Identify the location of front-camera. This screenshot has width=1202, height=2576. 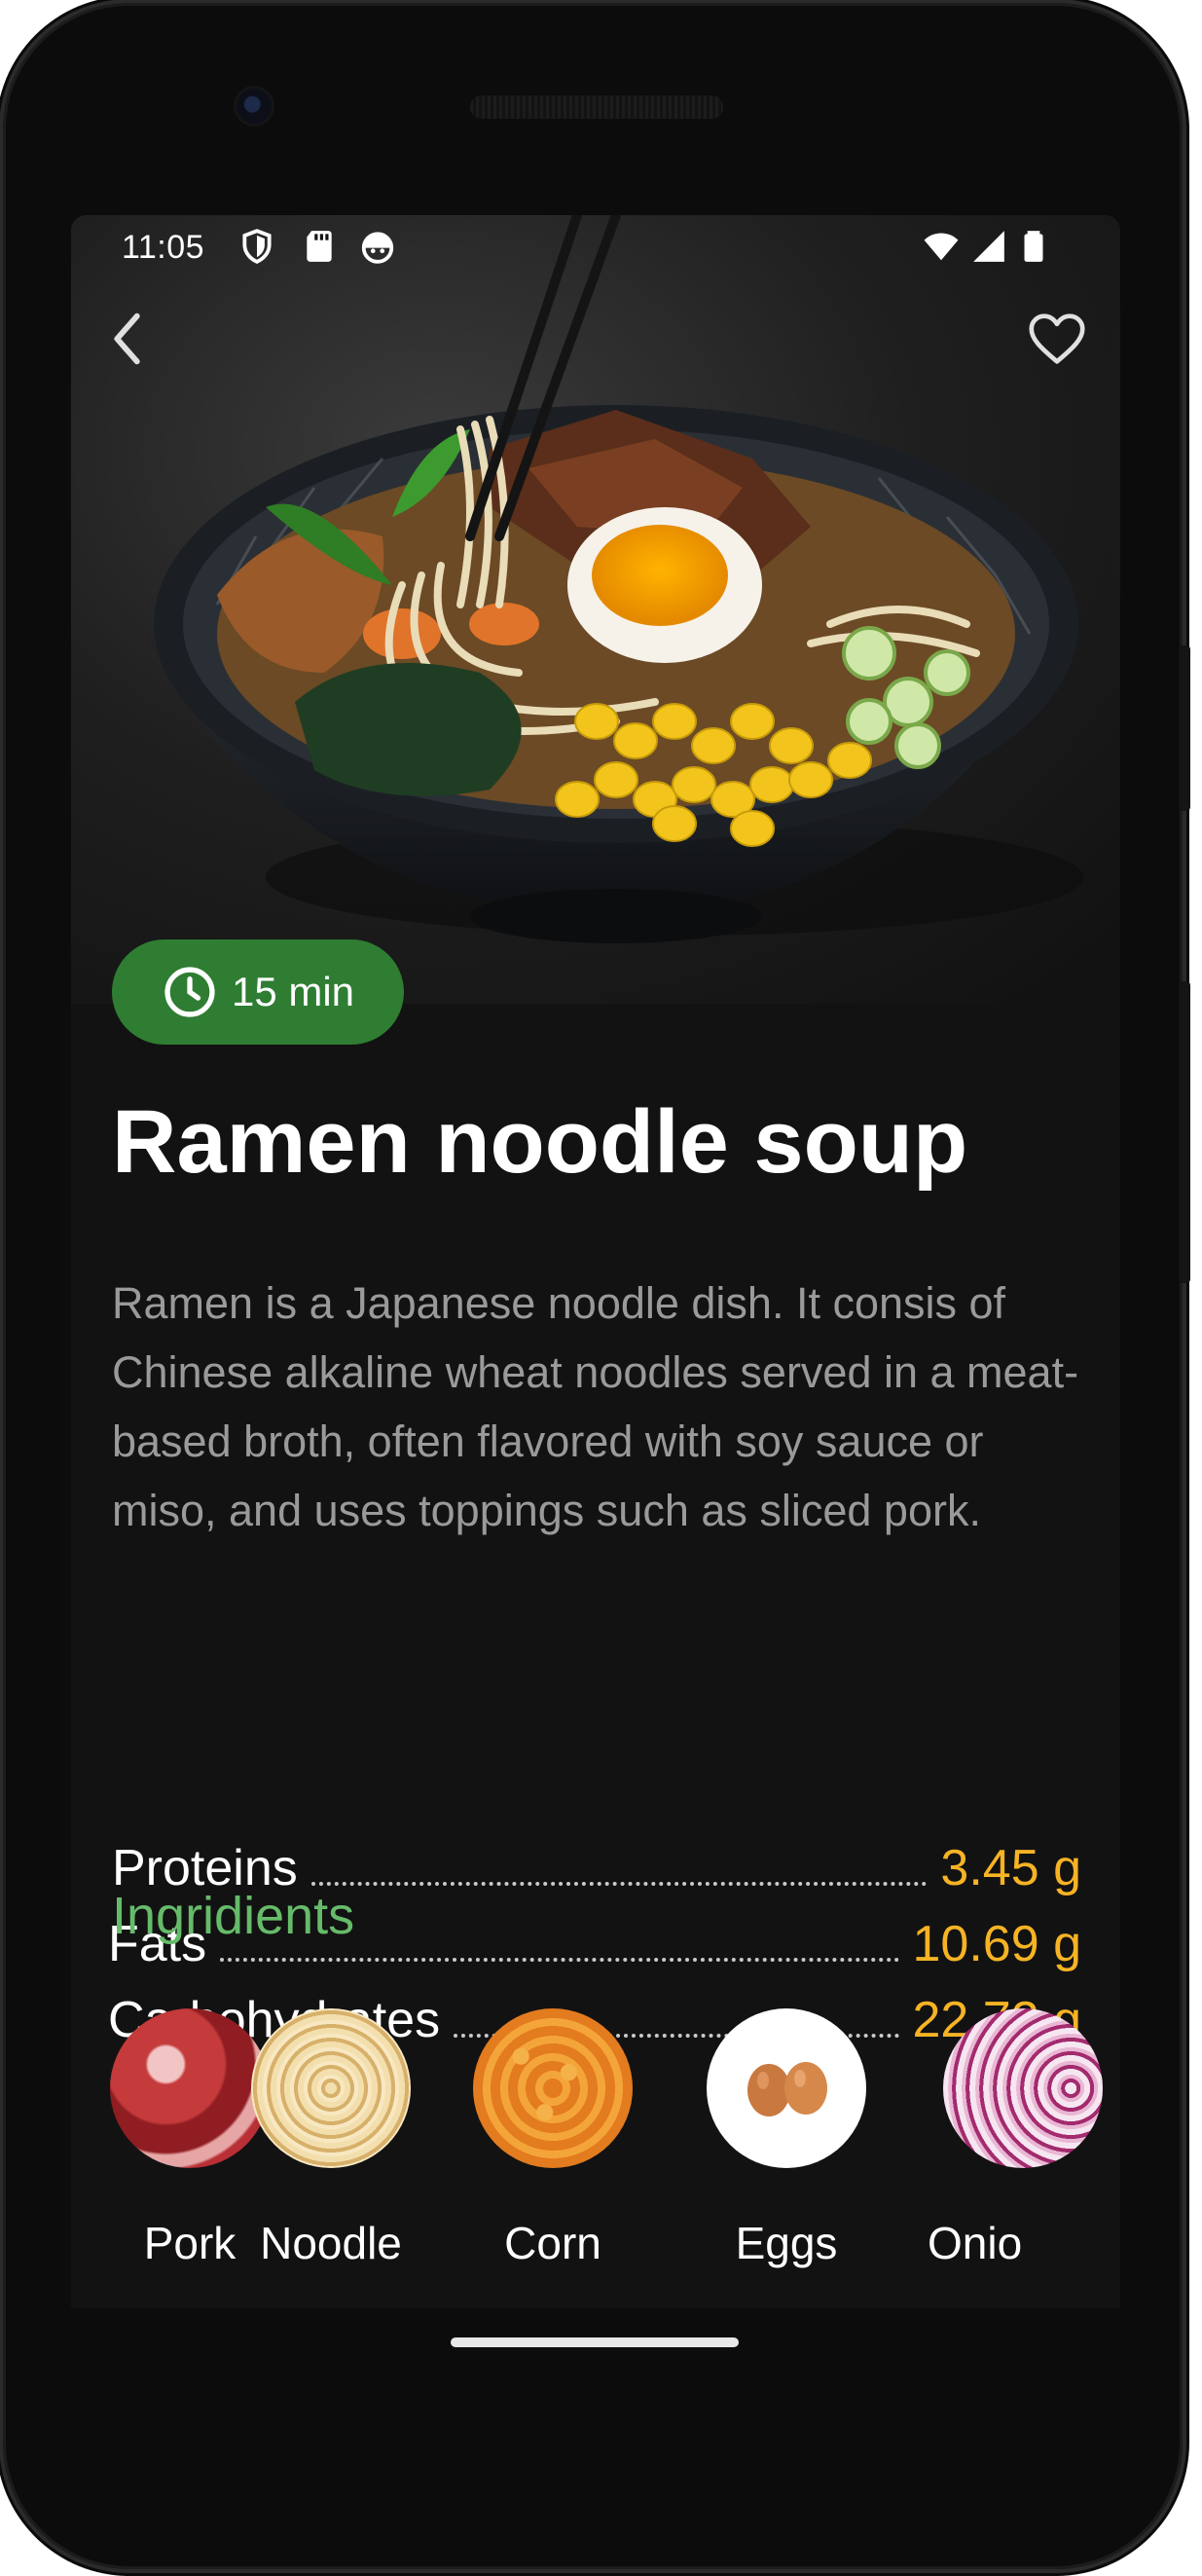
(254, 106).